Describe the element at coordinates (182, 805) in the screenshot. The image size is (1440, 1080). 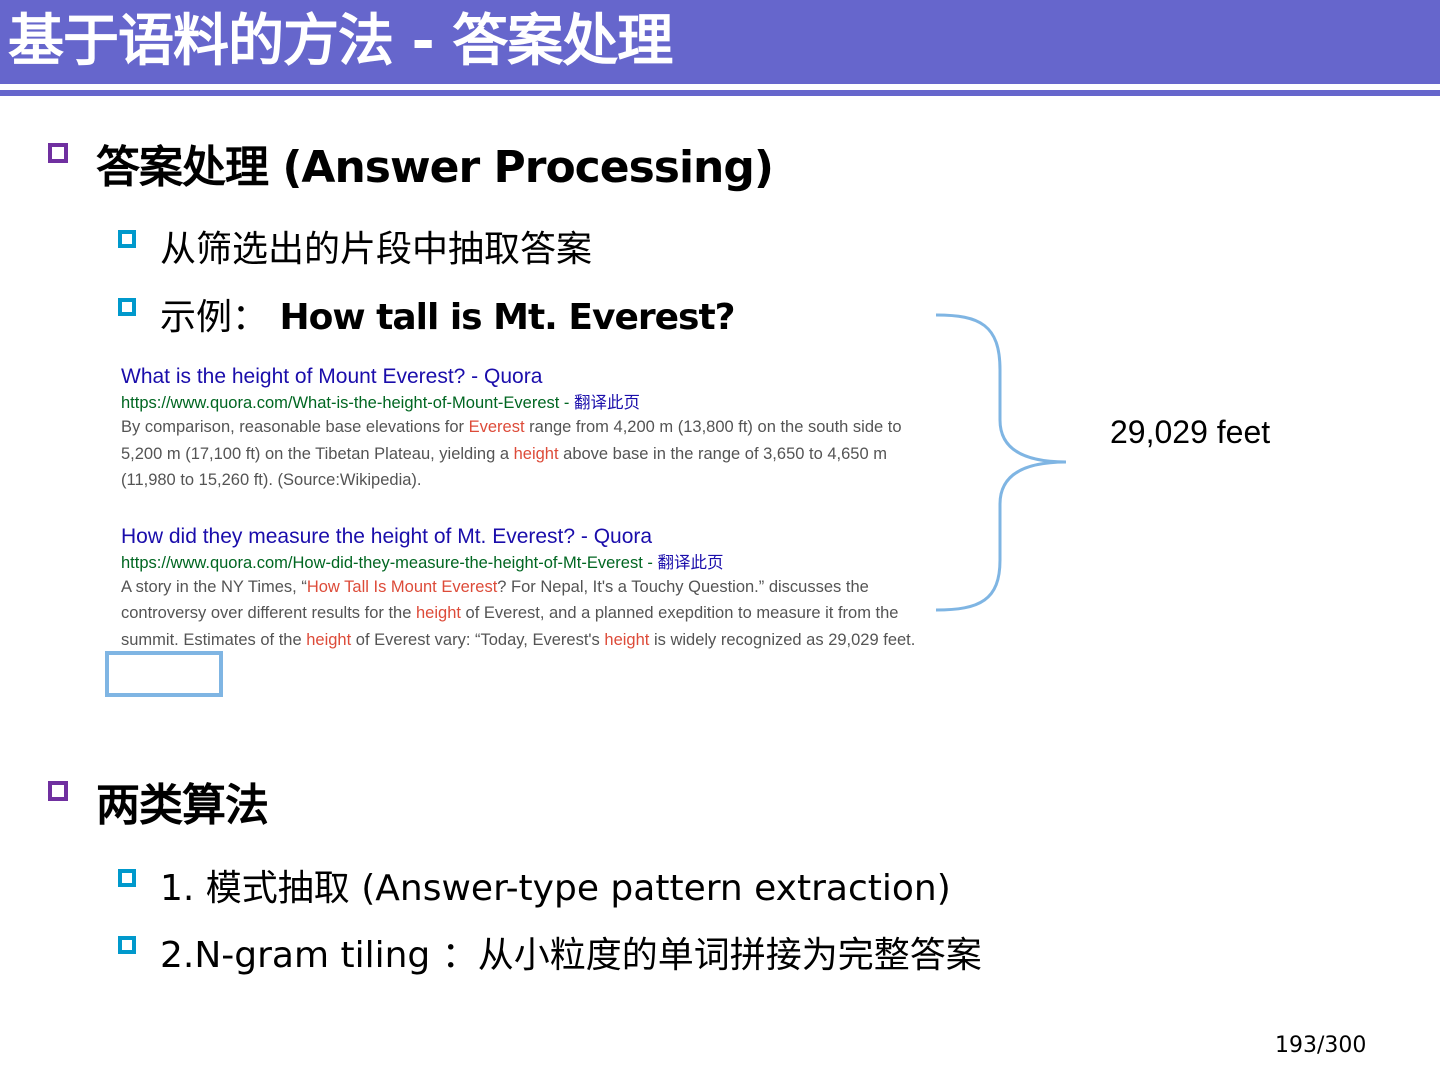
I see `section2-heading: 两类算法` at that location.